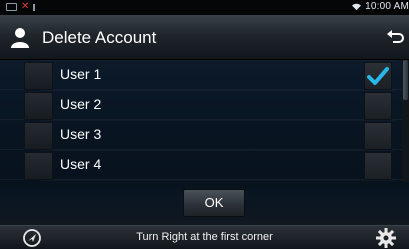 Image resolution: width=409 pixels, height=249 pixels. I want to click on signal-icon, so click(36, 7).